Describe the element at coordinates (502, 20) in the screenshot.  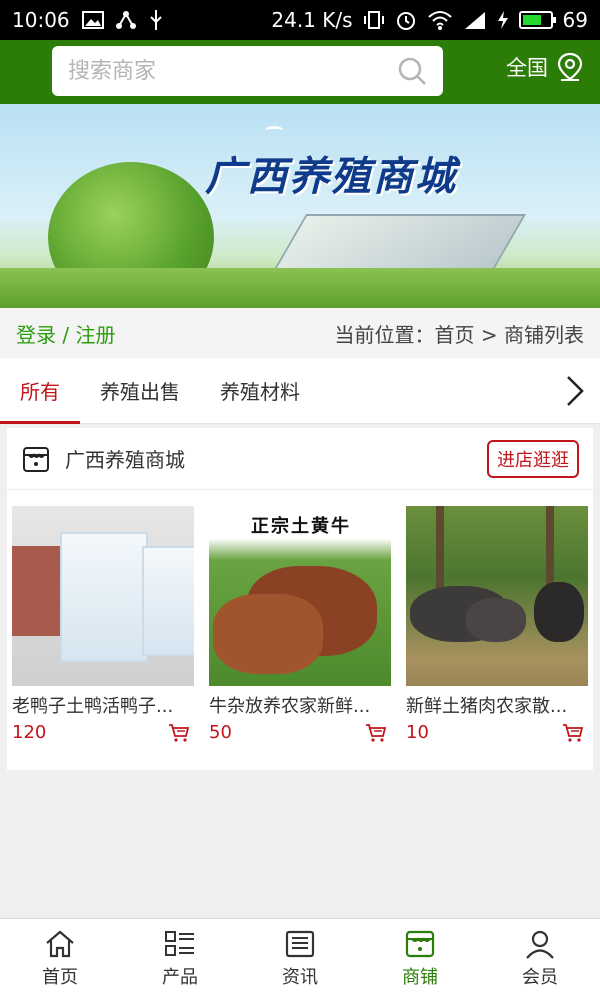
I see `charging-icon` at that location.